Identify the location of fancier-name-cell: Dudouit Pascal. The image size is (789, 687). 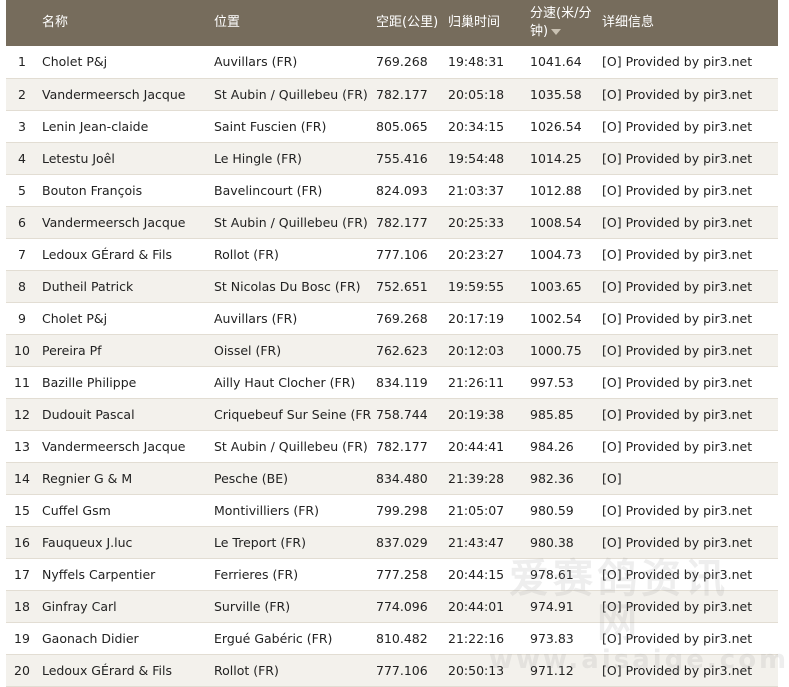
(124, 414).